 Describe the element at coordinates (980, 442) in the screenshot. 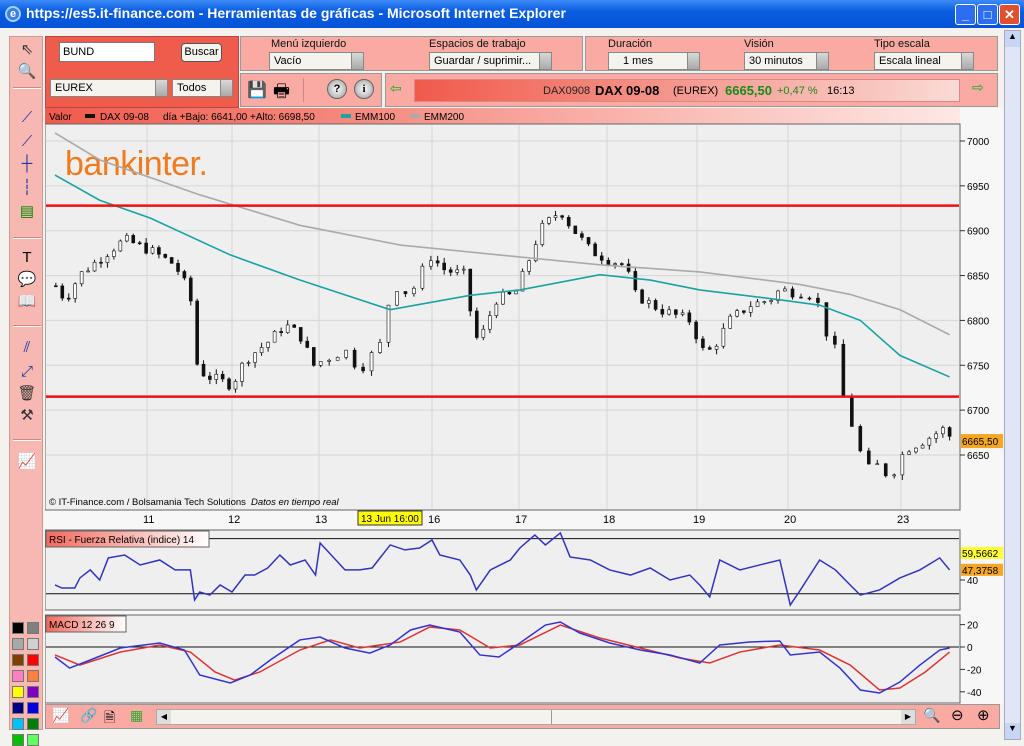

I see `last-price-label: 6665,50` at that location.